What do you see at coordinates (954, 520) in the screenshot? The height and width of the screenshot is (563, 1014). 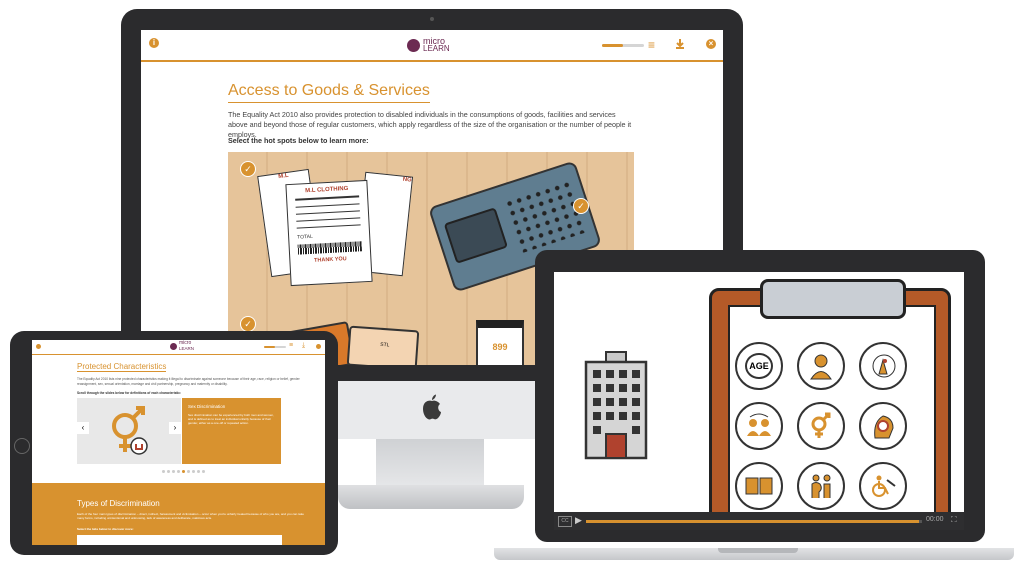 I see `fullscreen-icon: ⛶` at bounding box center [954, 520].